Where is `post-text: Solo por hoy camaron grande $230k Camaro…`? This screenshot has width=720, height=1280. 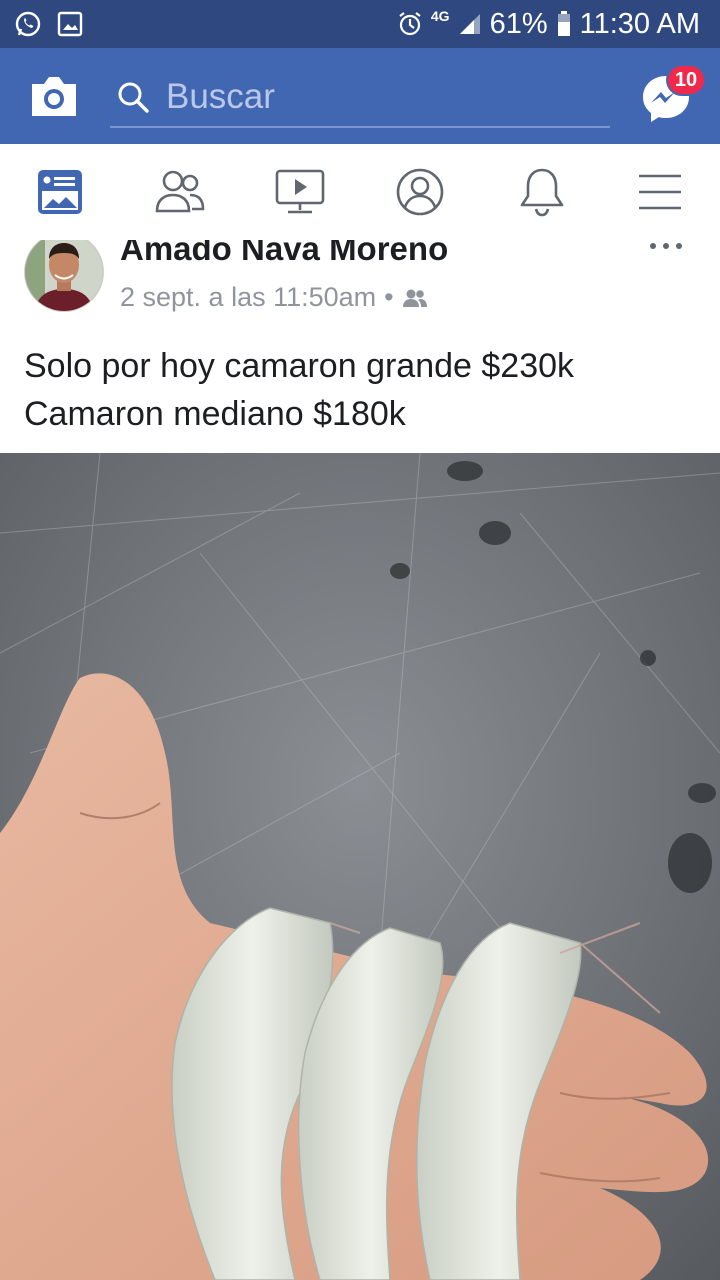
post-text: Solo por hoy camaron grande $230k Camaro… is located at coordinates (364, 390).